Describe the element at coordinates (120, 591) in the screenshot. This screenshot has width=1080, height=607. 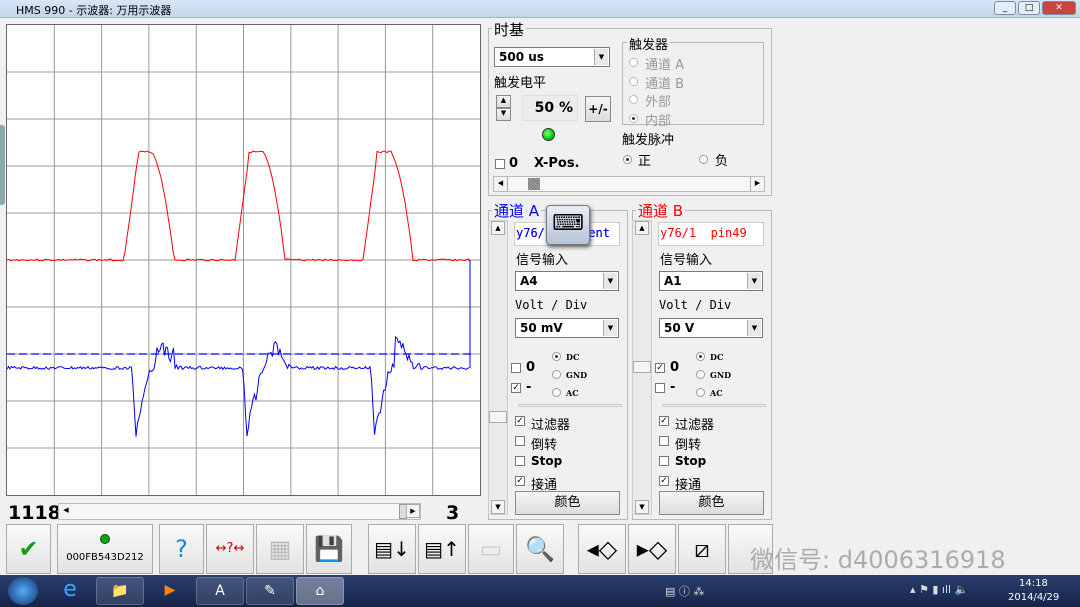
I see `explorer-icon: 📁` at that location.